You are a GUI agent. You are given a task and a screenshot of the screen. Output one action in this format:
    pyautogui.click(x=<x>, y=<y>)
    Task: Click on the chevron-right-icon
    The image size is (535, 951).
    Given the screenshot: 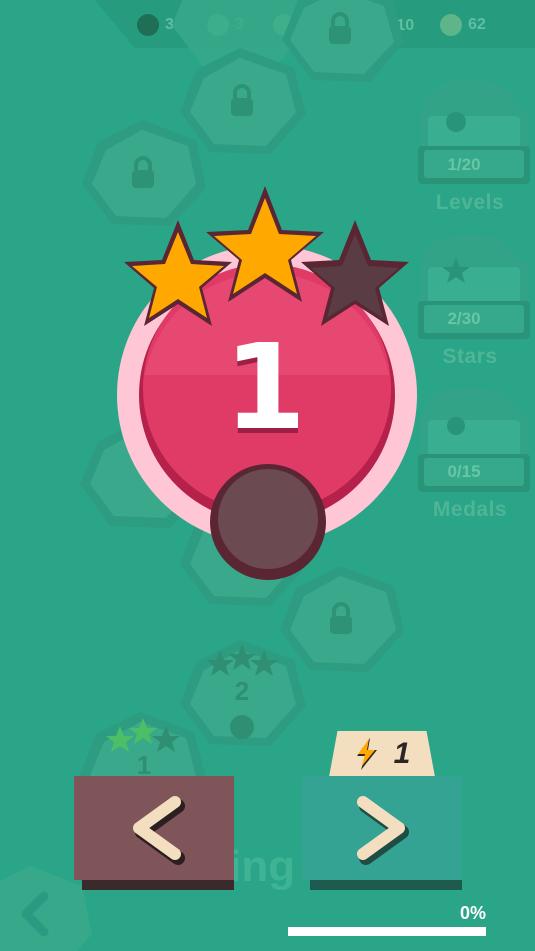 What is the action you would take?
    pyautogui.click(x=383, y=830)
    